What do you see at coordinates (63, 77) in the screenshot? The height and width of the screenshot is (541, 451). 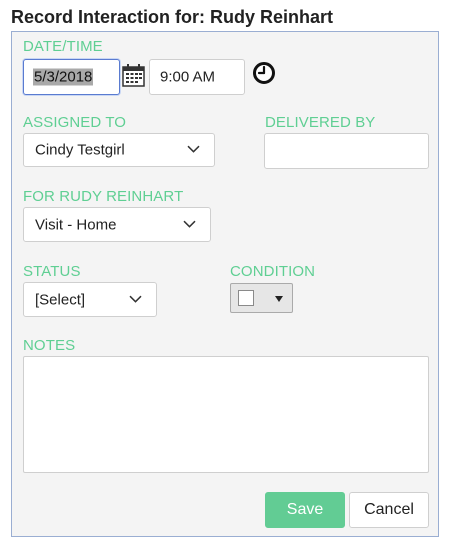 I see `date-value: 5/3/2018` at bounding box center [63, 77].